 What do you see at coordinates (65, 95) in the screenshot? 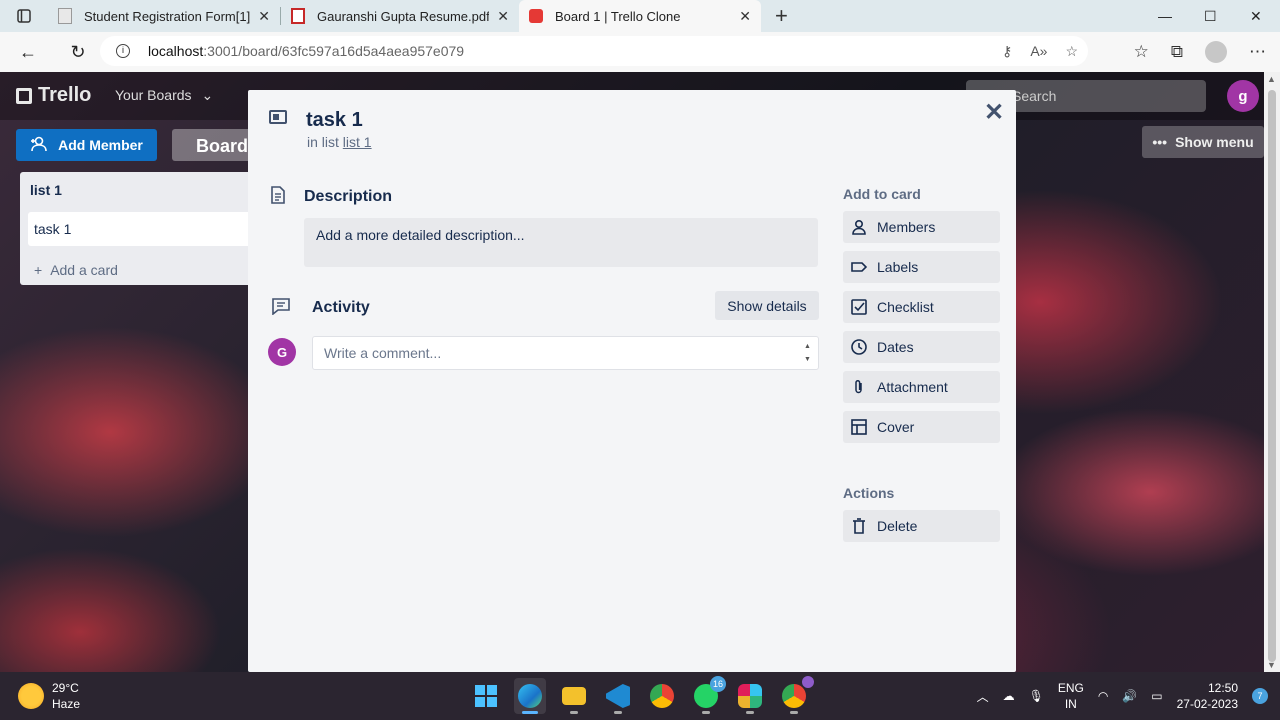
I see `logo-text: Trello` at bounding box center [65, 95].